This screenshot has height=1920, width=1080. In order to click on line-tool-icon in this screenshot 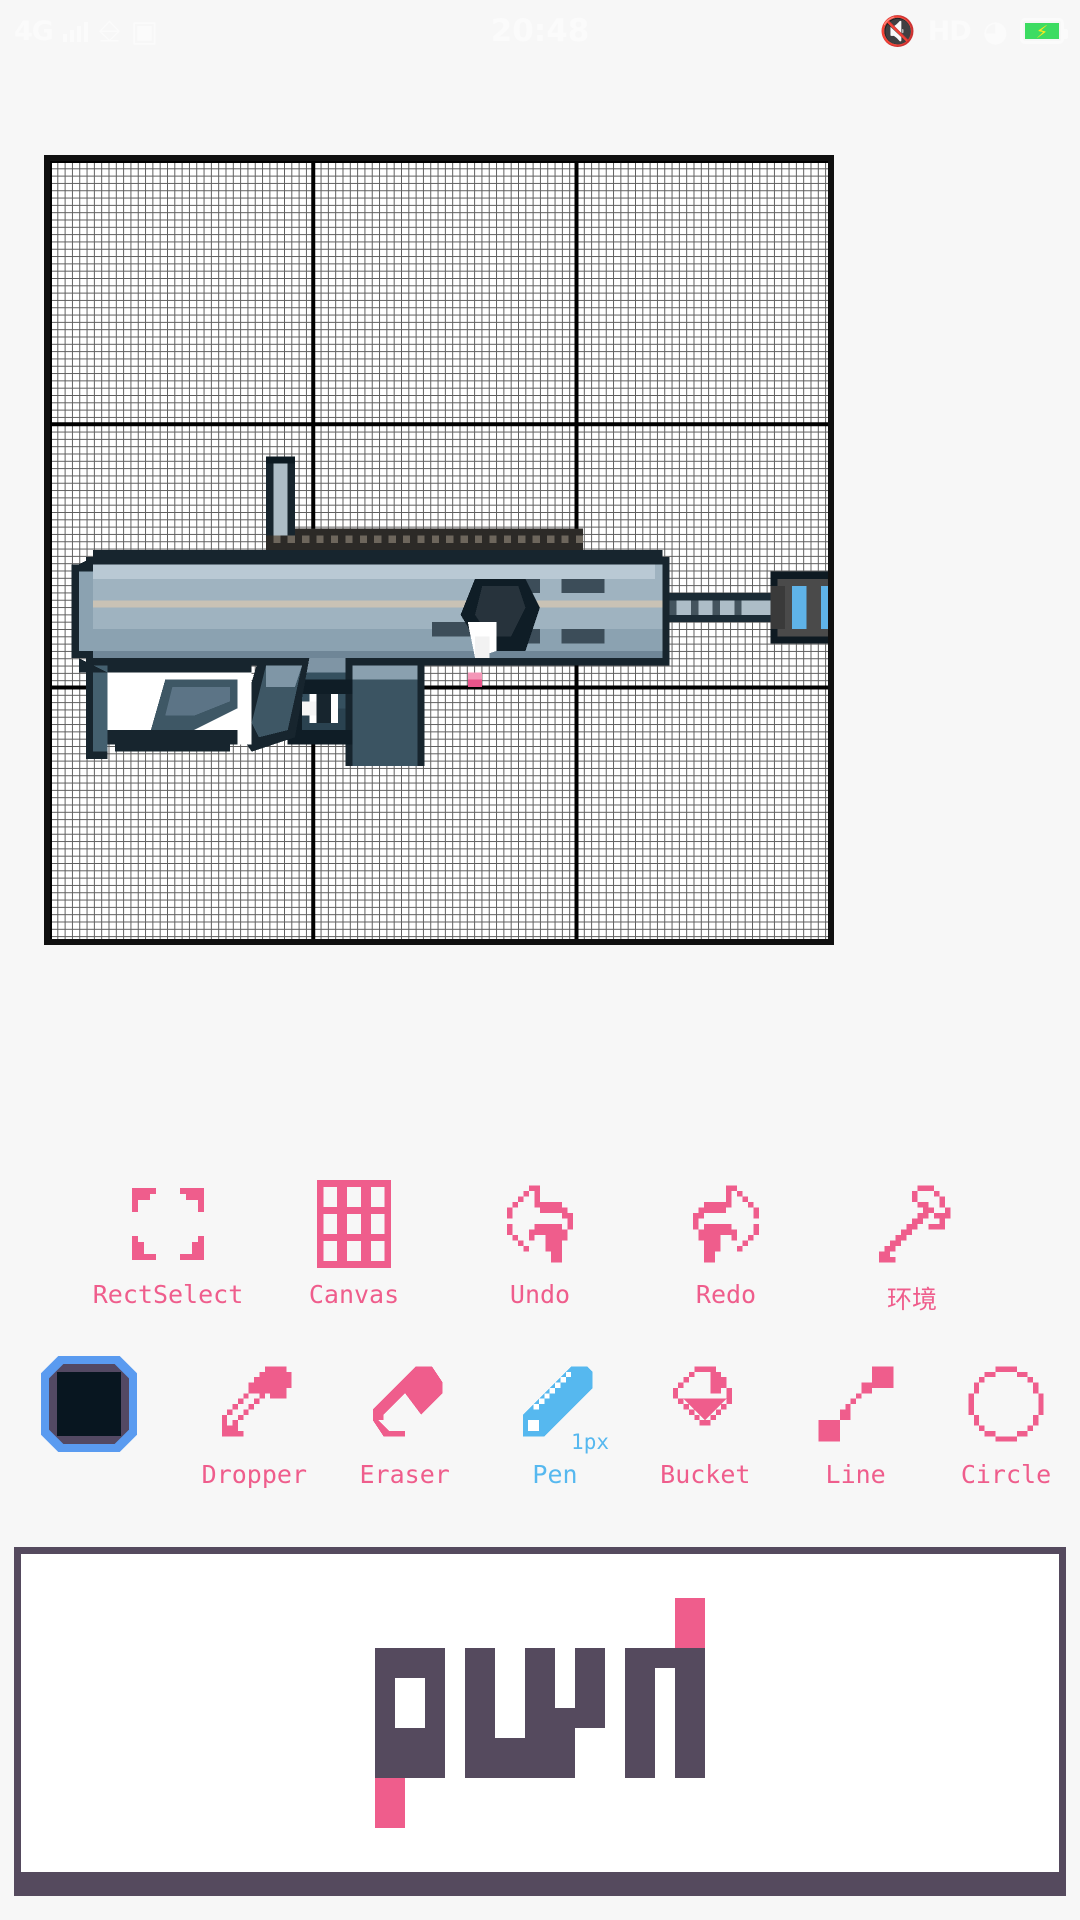, I will do `click(856, 1404)`.